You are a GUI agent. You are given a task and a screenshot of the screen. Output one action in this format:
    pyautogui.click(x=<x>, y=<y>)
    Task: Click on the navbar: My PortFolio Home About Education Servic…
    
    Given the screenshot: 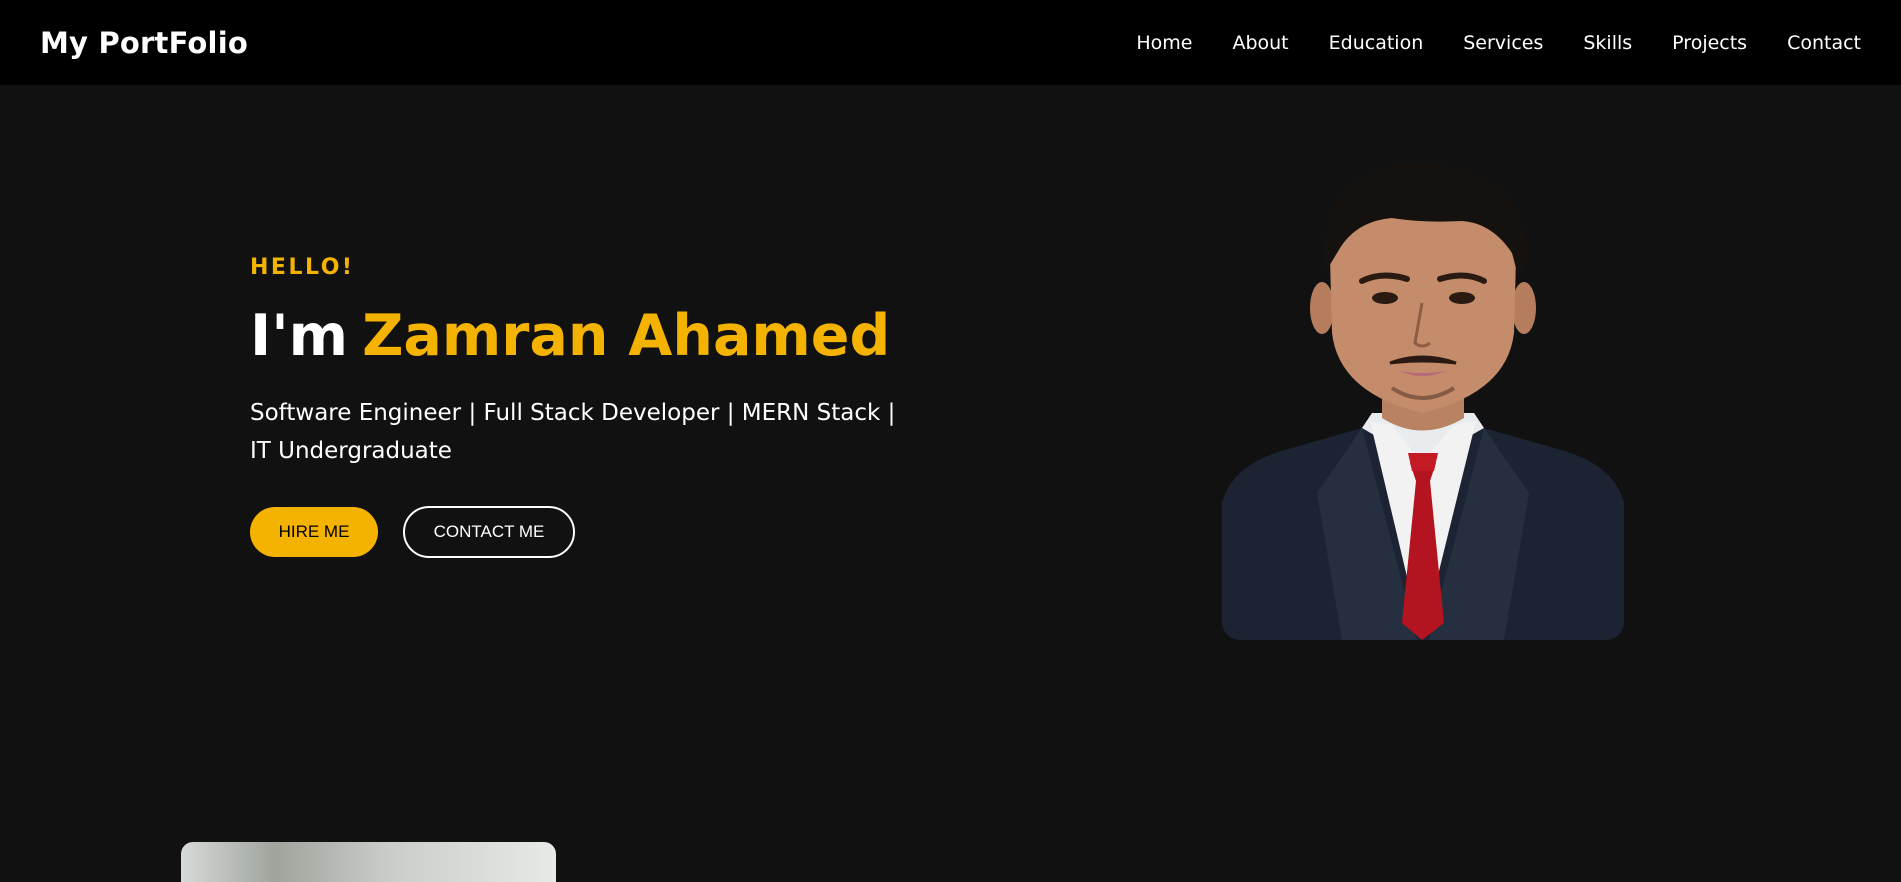 What is the action you would take?
    pyautogui.click(x=950, y=42)
    